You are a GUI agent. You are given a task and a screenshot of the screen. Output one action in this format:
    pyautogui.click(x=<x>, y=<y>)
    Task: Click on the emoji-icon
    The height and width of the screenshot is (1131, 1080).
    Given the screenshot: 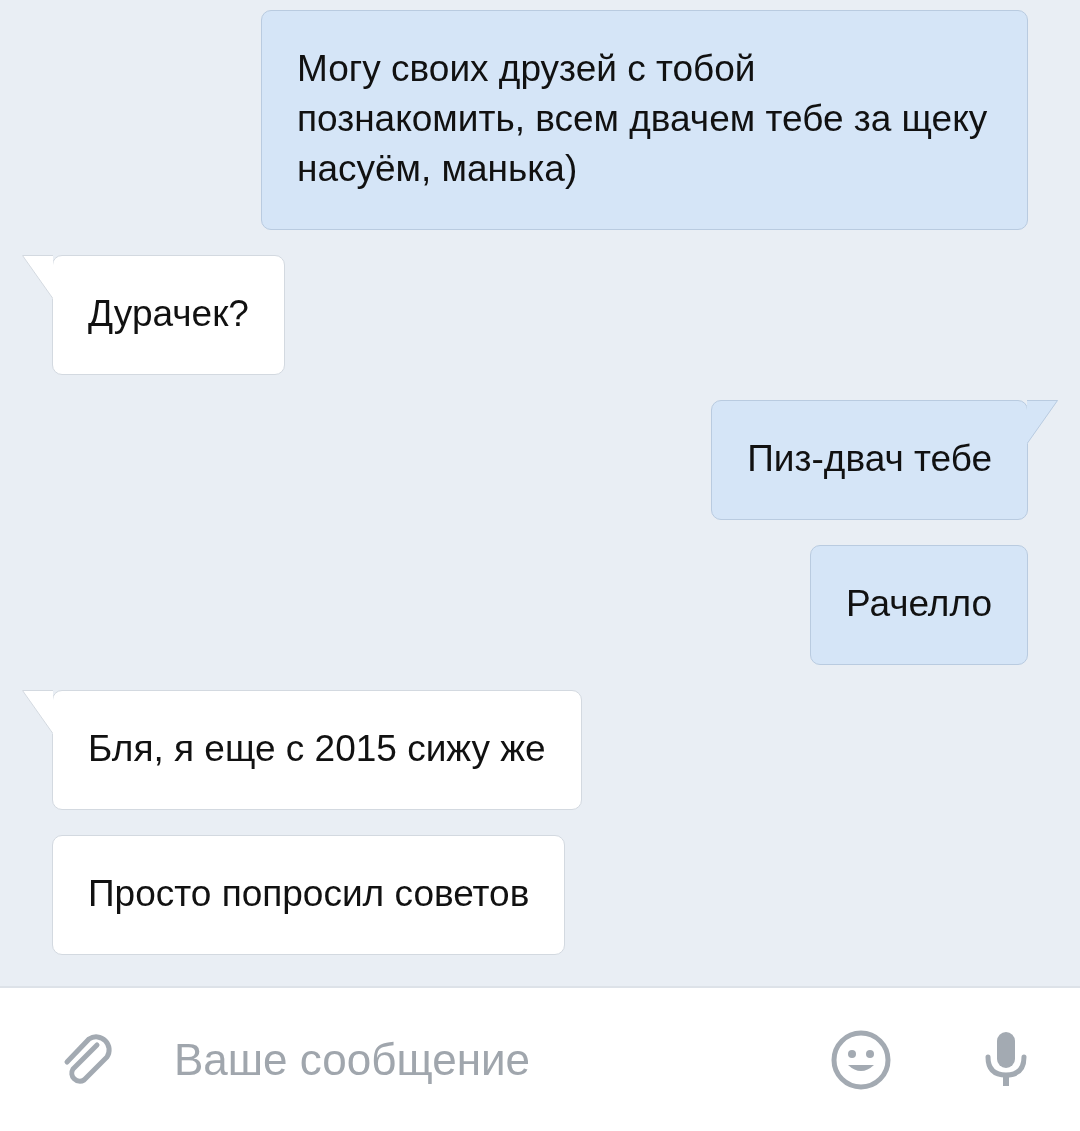 What is the action you would take?
    pyautogui.click(x=861, y=1059)
    